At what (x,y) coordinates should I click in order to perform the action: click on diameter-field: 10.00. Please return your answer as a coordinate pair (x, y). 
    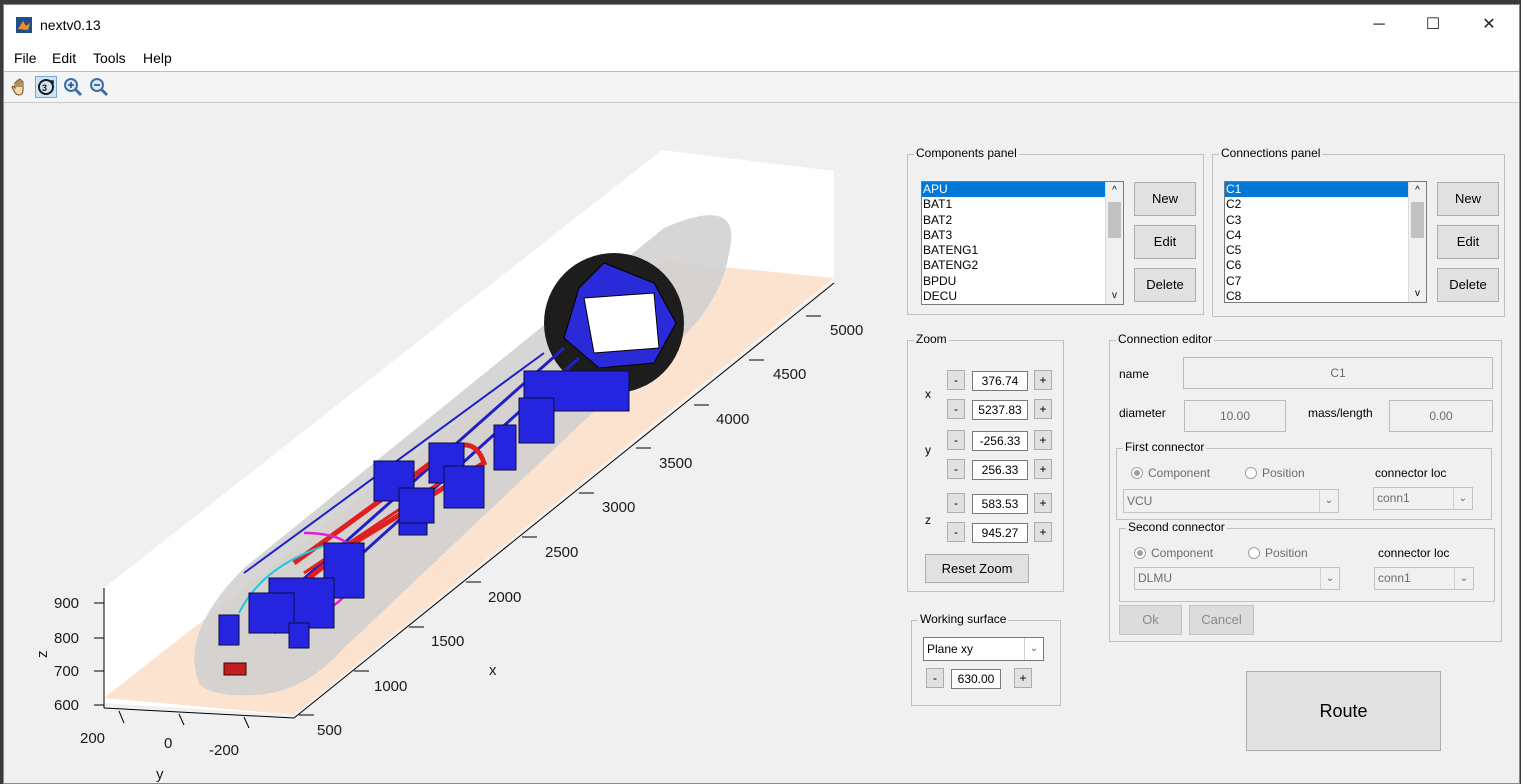
    Looking at the image, I should click on (1235, 416).